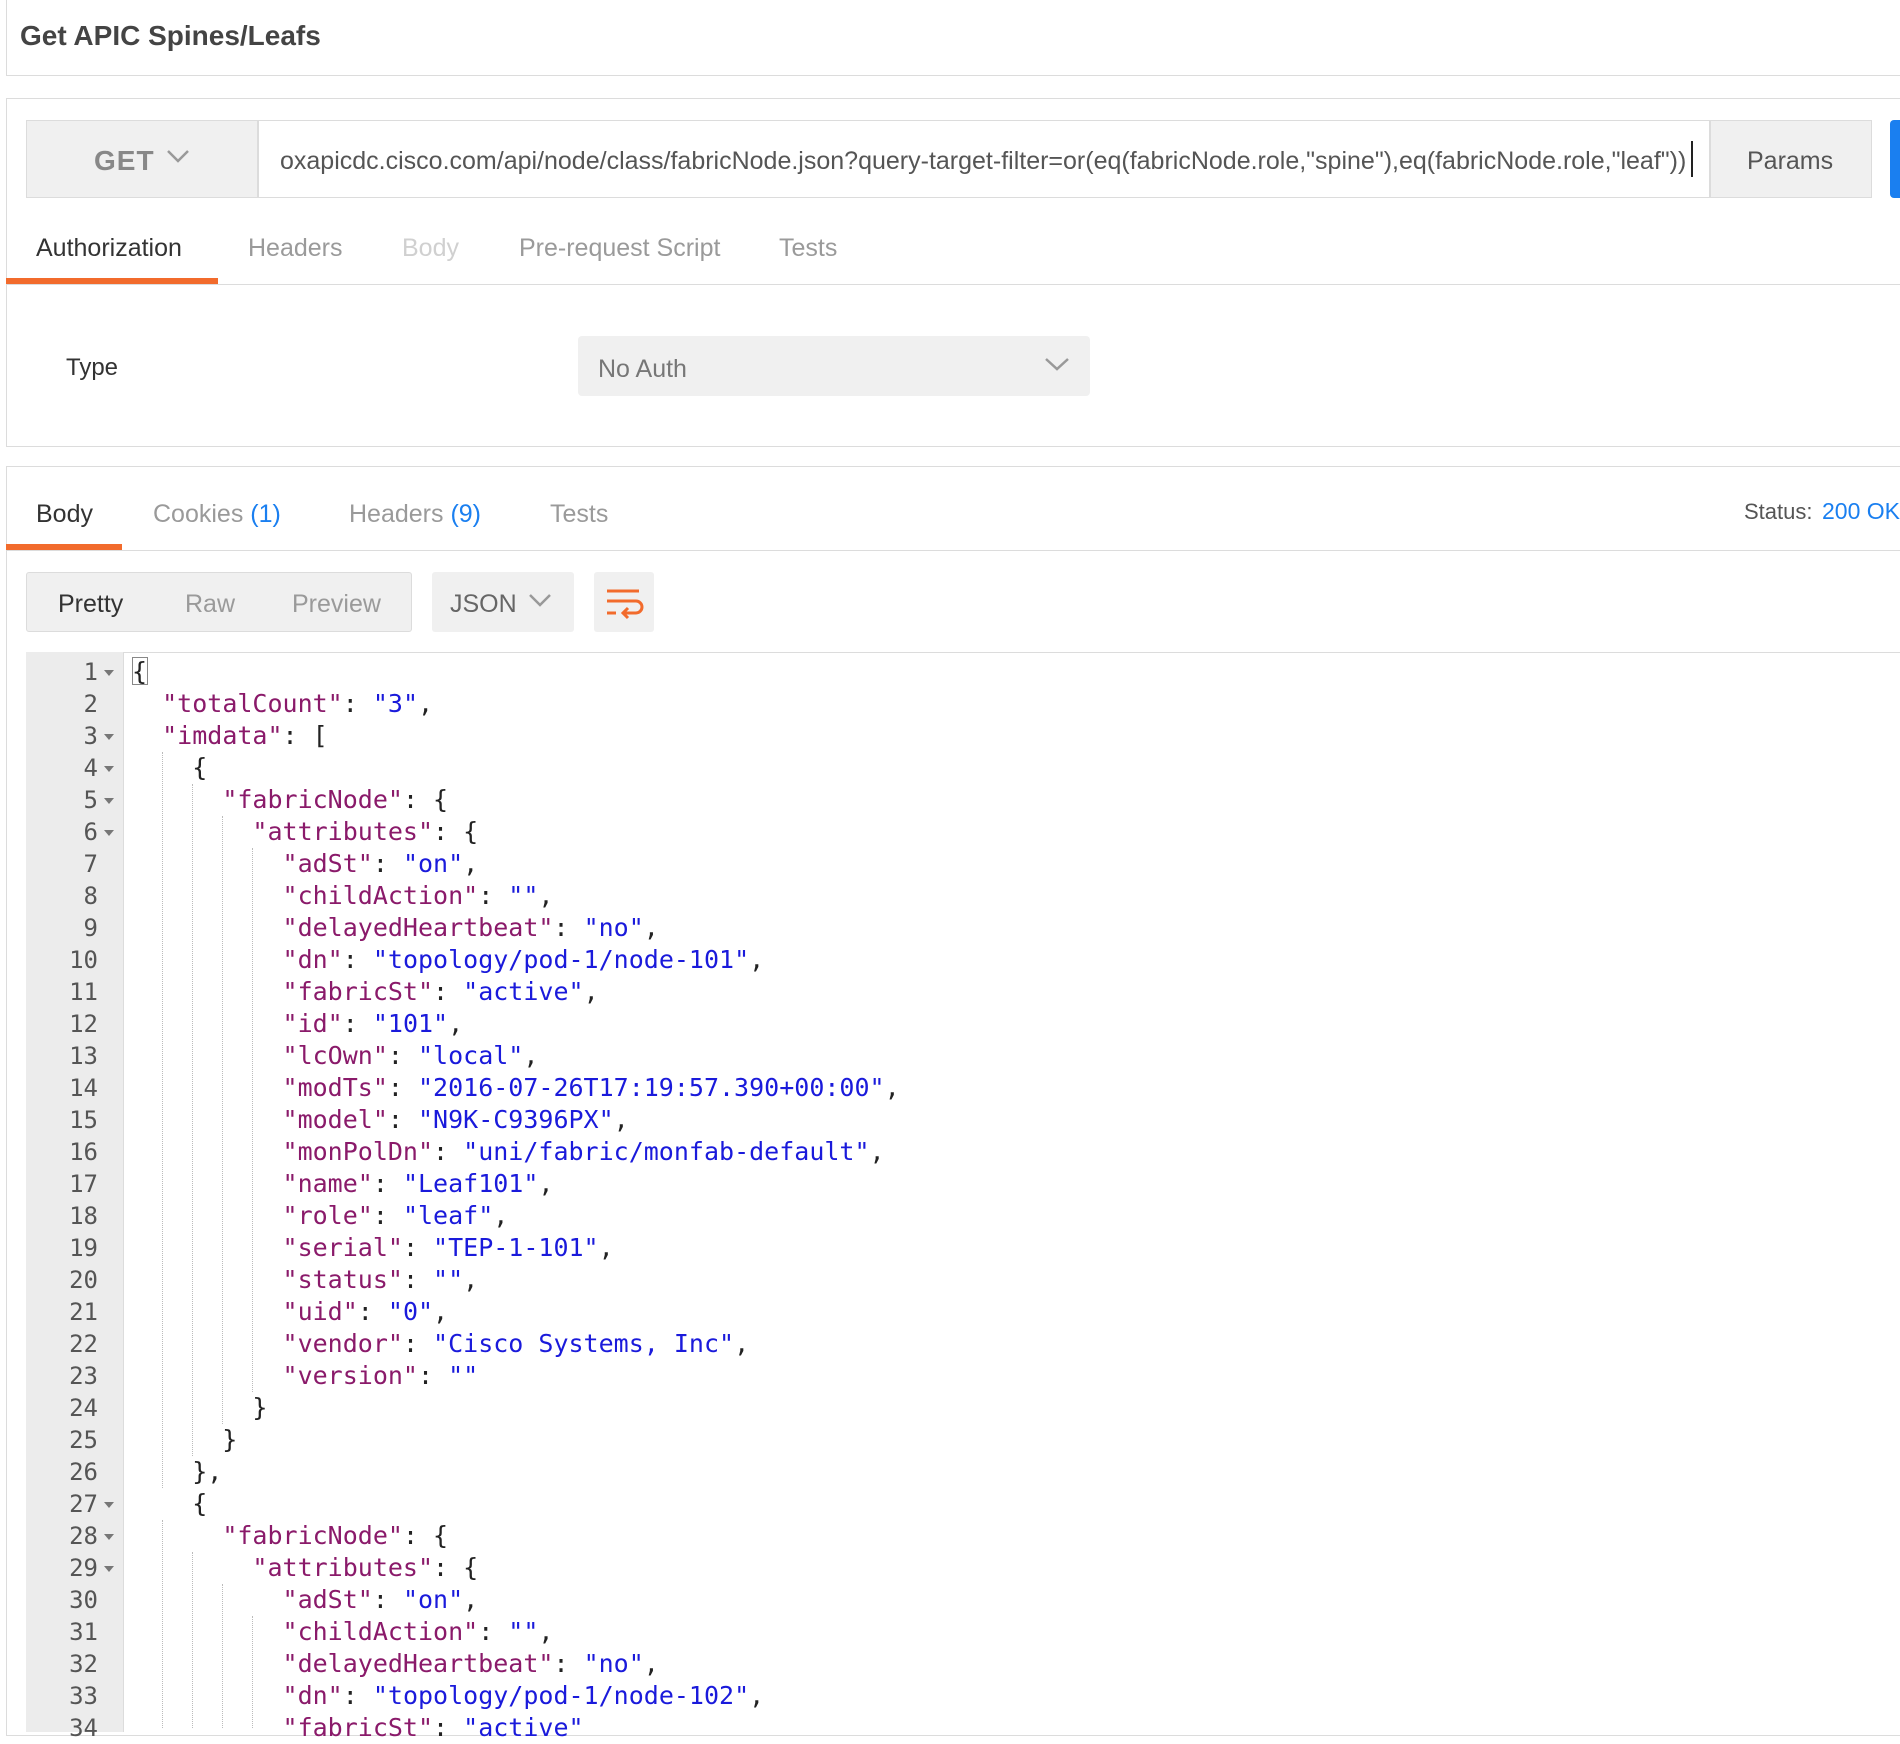 The image size is (1900, 1744). Describe the element at coordinates (83, 1696) in the screenshot. I see `line-number: 33` at that location.